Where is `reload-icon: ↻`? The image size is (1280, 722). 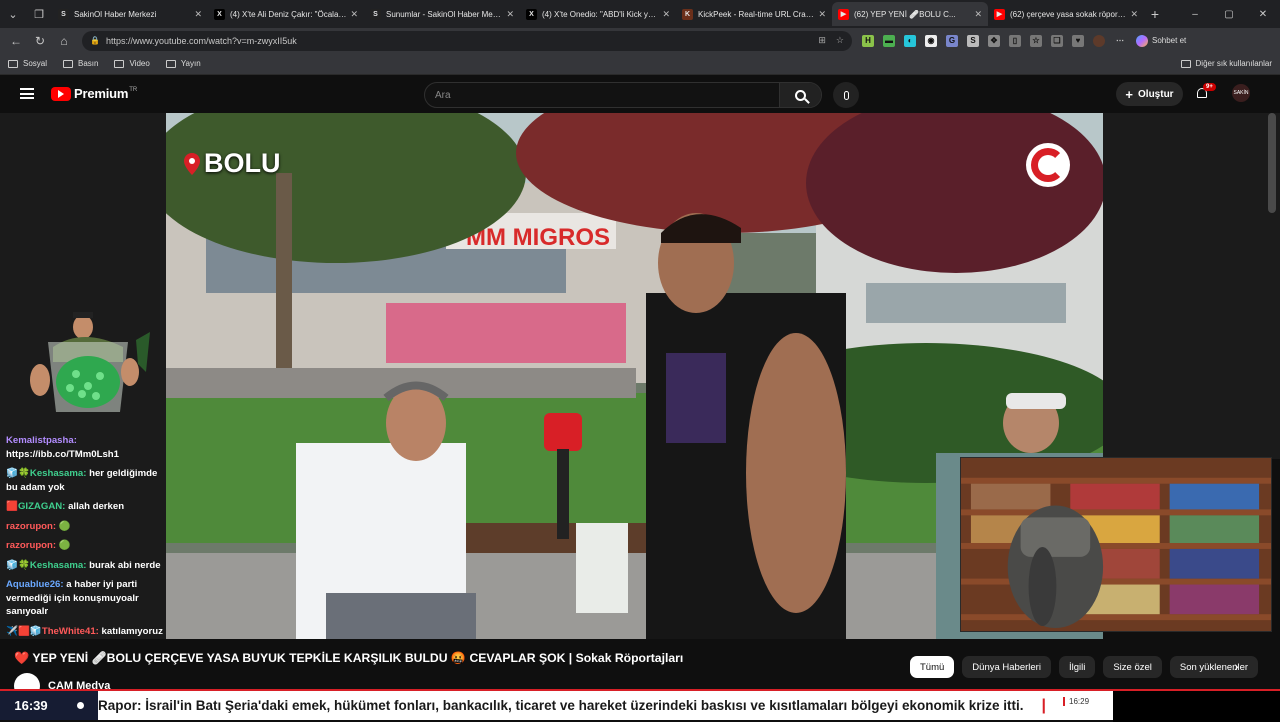 reload-icon: ↻ is located at coordinates (40, 41).